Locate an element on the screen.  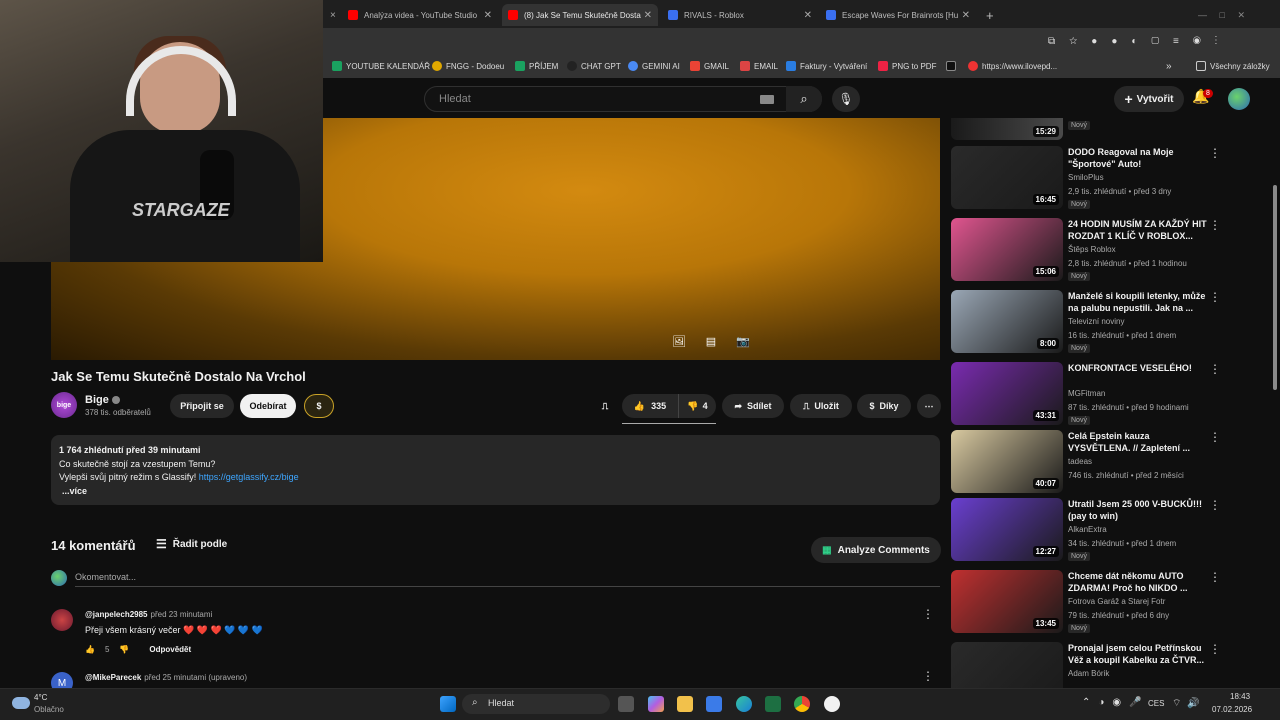
description-link: https://getglassify.cz/bige is located at coordinates (249, 477).